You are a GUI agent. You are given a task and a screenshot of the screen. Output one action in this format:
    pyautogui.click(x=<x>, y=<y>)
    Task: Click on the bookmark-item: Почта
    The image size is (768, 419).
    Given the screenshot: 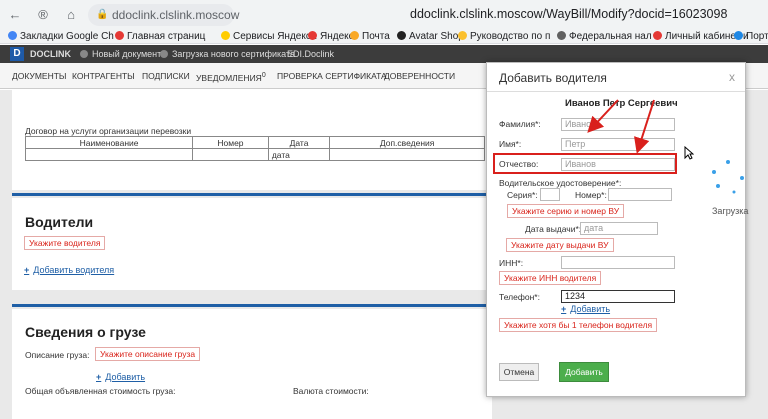 What is the action you would take?
    pyautogui.click(x=370, y=36)
    